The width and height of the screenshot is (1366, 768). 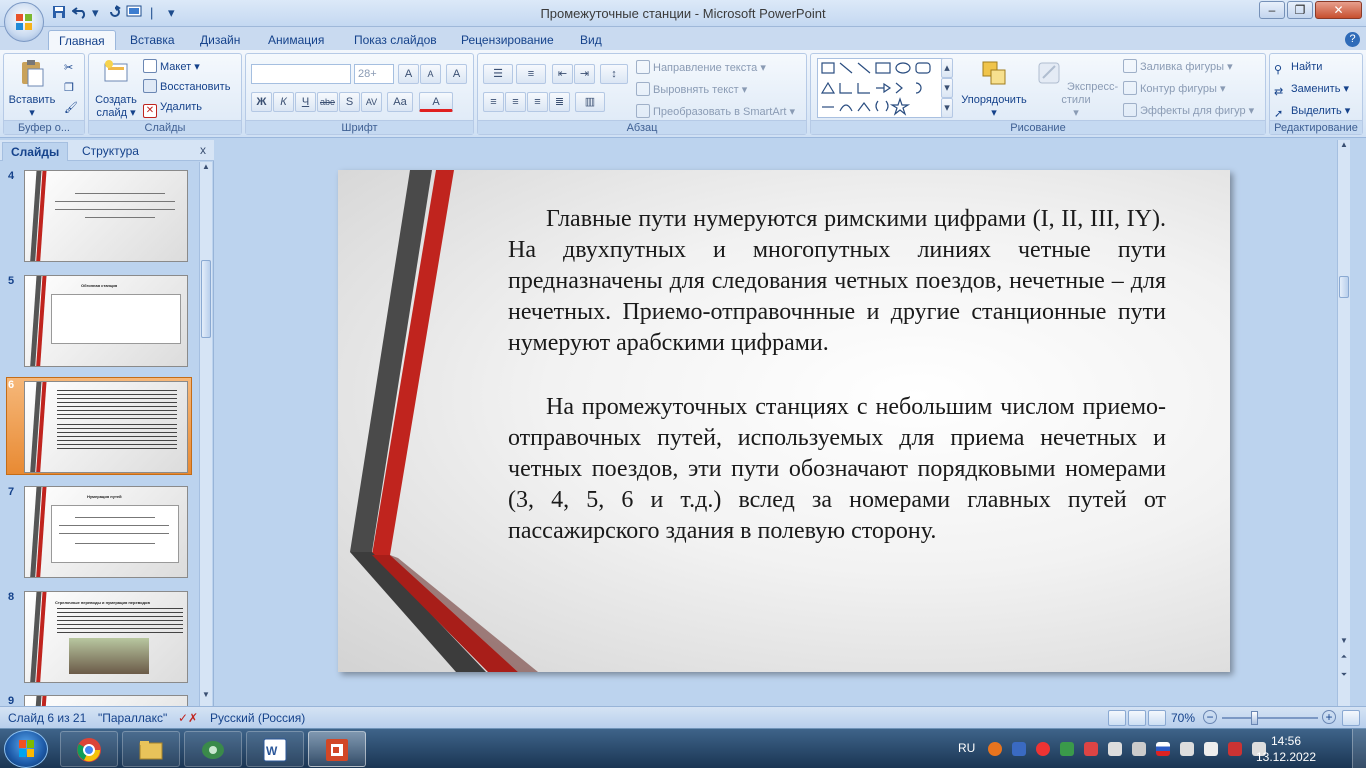 I want to click on quick-styles-button: Экспресс-стили ▾, so click(x=1076, y=89).